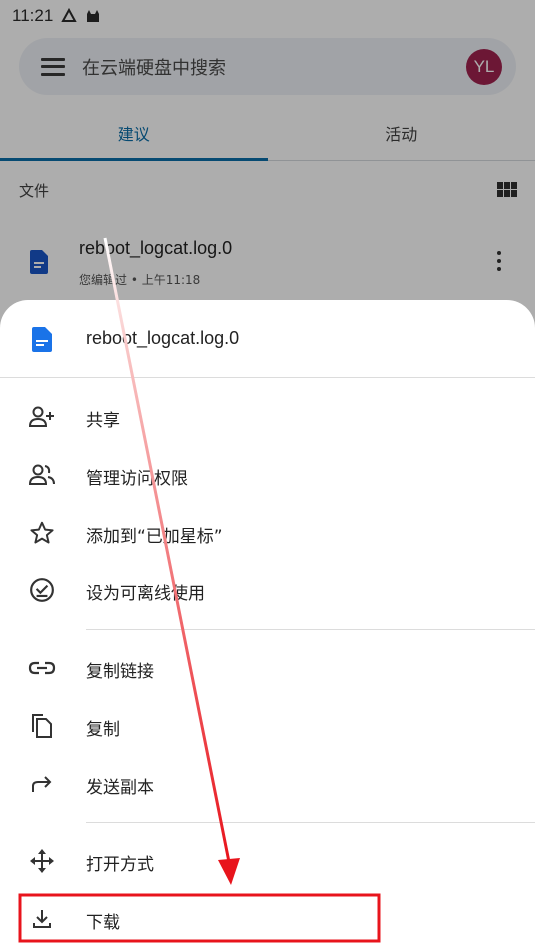 This screenshot has width=535, height=949. What do you see at coordinates (120, 788) in the screenshot?
I see `menu-item-label: 发送副本` at bounding box center [120, 788].